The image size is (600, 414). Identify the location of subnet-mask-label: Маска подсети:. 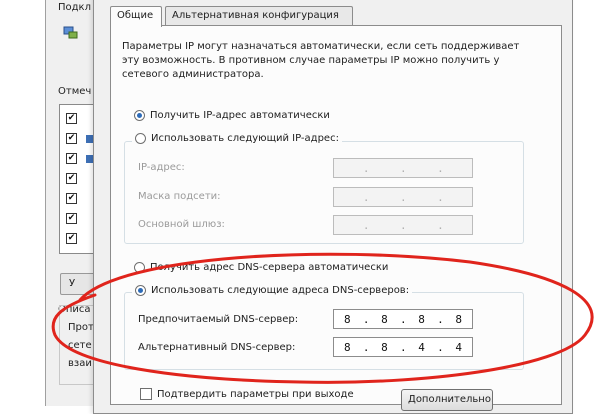
(179, 196).